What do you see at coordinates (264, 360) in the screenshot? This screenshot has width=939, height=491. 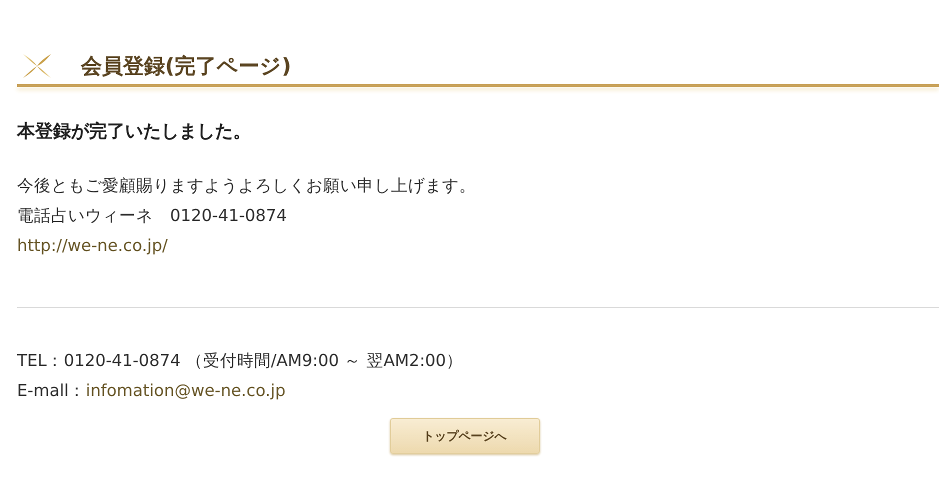 I see `tel-text: 0120-41-0874 （受付時間/AM9:00 ～ 翌AM2:00）` at bounding box center [264, 360].